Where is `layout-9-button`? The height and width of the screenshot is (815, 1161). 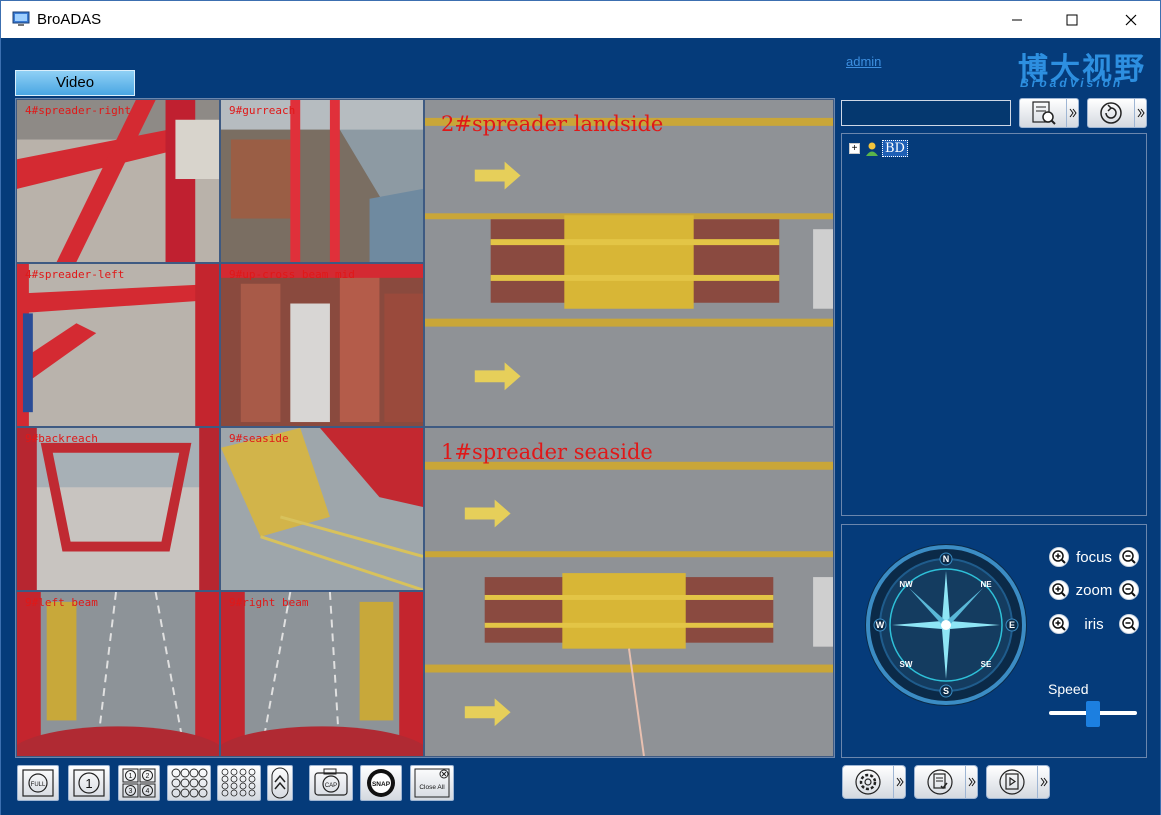 layout-9-button is located at coordinates (189, 783).